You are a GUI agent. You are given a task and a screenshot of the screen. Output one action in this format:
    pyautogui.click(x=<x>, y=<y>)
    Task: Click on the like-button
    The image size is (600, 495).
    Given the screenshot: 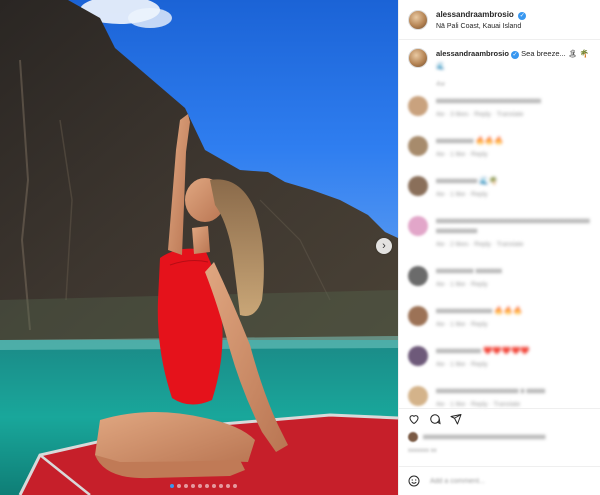 What is the action you would take?
    pyautogui.click(x=414, y=419)
    